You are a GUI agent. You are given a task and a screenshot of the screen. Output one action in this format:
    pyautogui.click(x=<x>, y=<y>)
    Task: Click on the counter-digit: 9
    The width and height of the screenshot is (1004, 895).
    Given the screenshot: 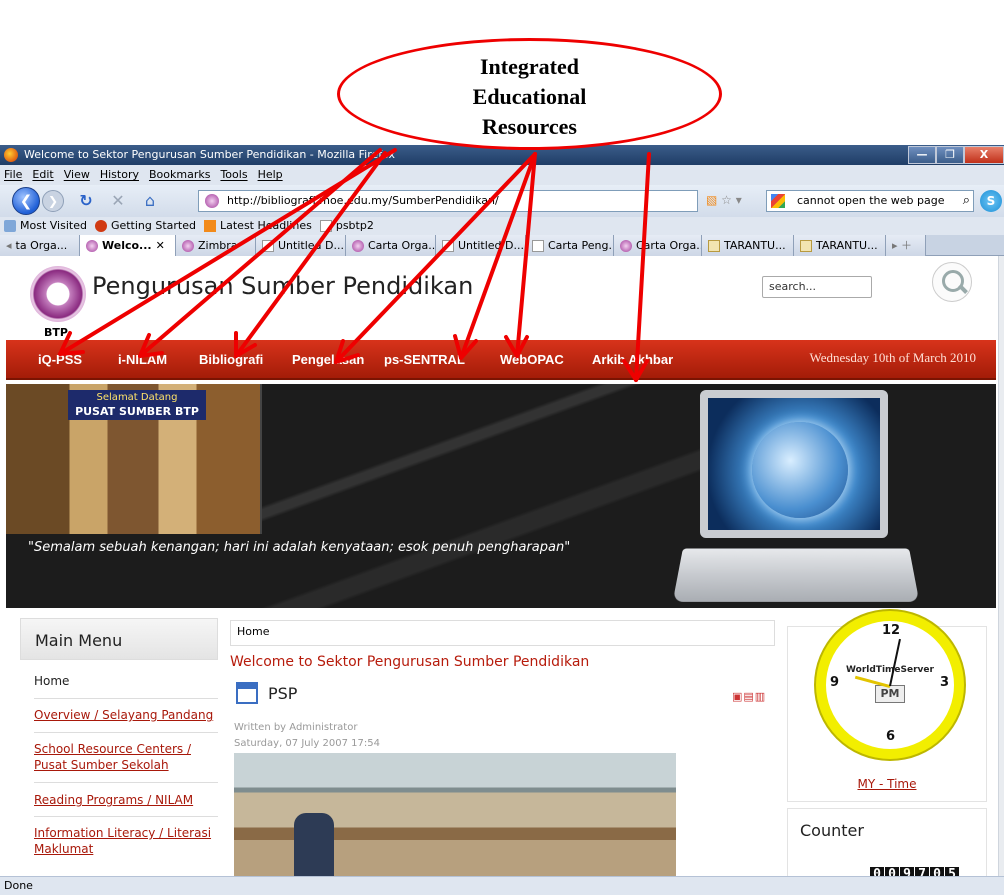 What is the action you would take?
    pyautogui.click(x=907, y=871)
    